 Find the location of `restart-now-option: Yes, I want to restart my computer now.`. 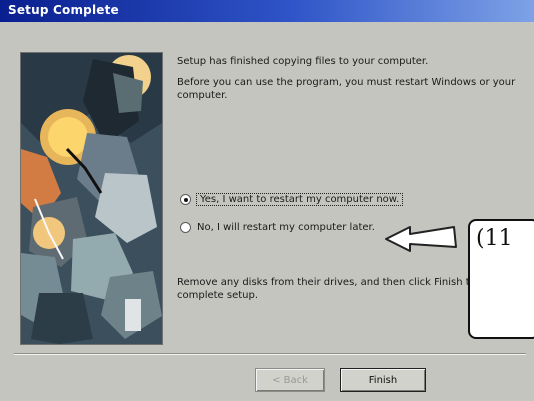

restart-now-option: Yes, I want to restart my computer now. is located at coordinates (292, 199).